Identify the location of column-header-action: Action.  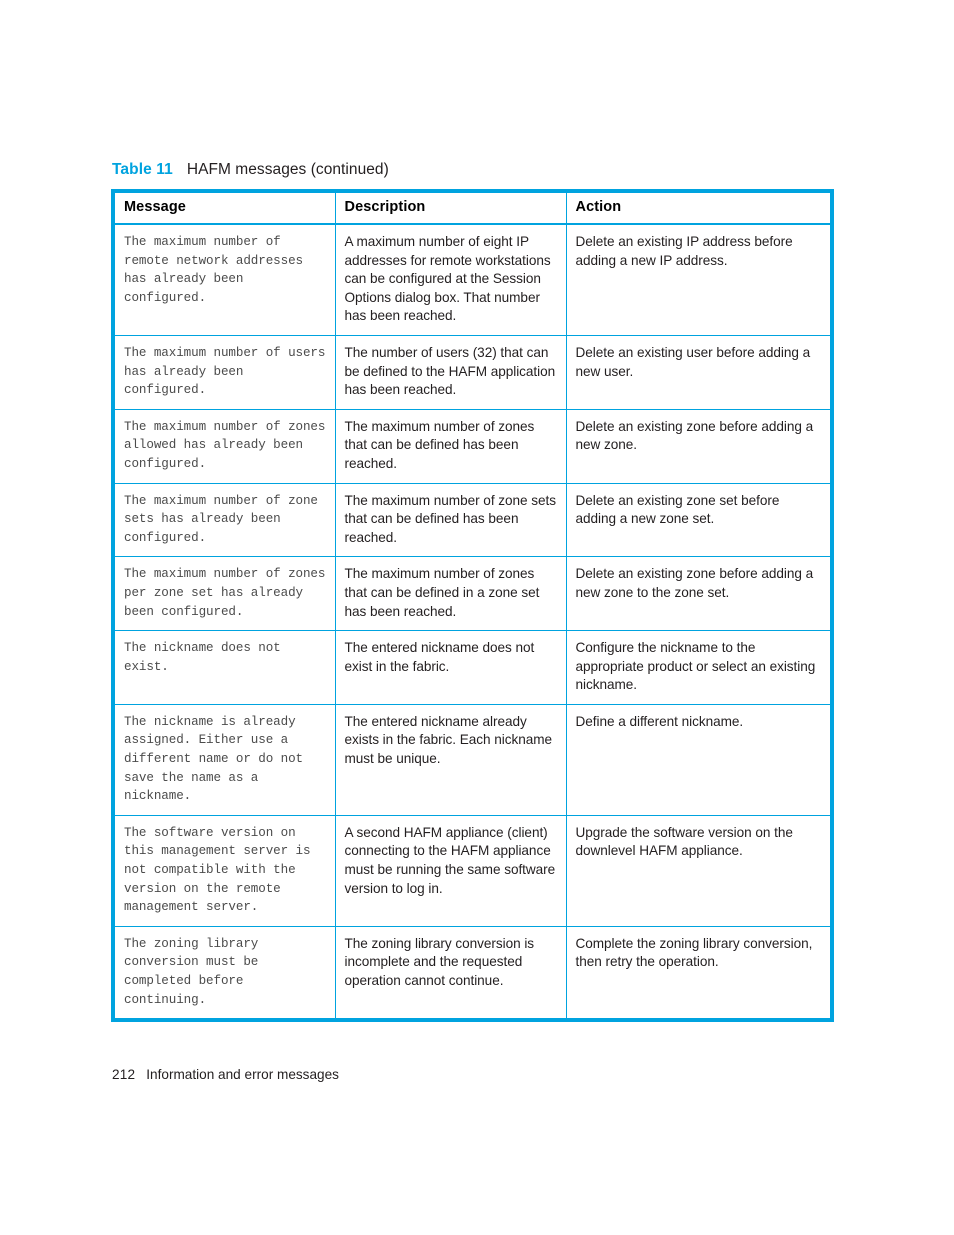
(699, 208).